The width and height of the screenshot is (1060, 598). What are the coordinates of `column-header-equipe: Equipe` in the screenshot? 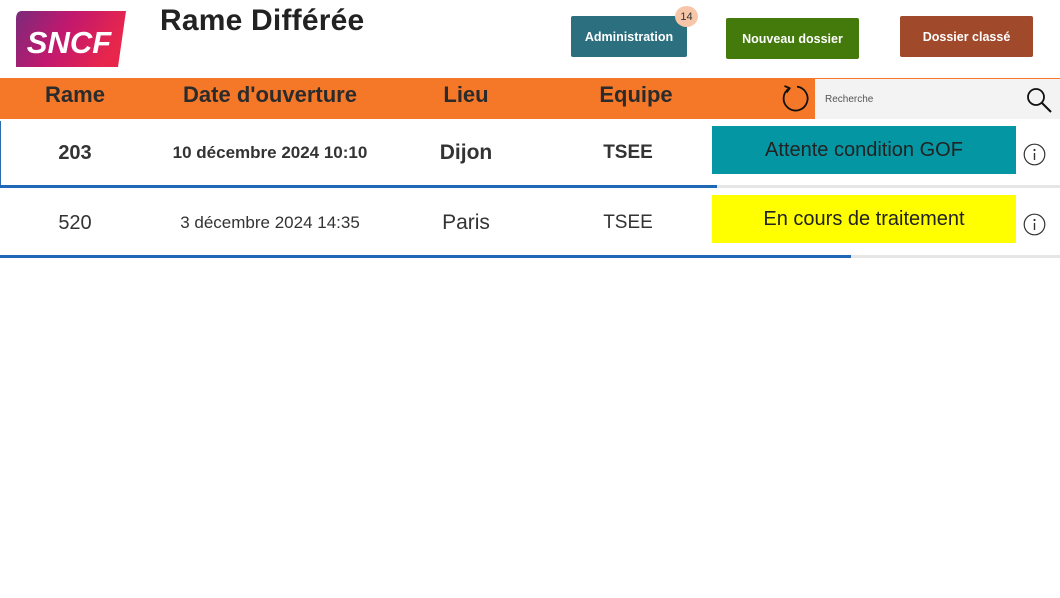 It's located at (636, 94).